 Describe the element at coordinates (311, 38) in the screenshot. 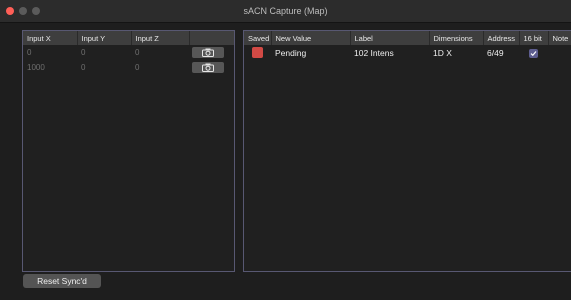

I see `column-header-new-value: New Value` at that location.